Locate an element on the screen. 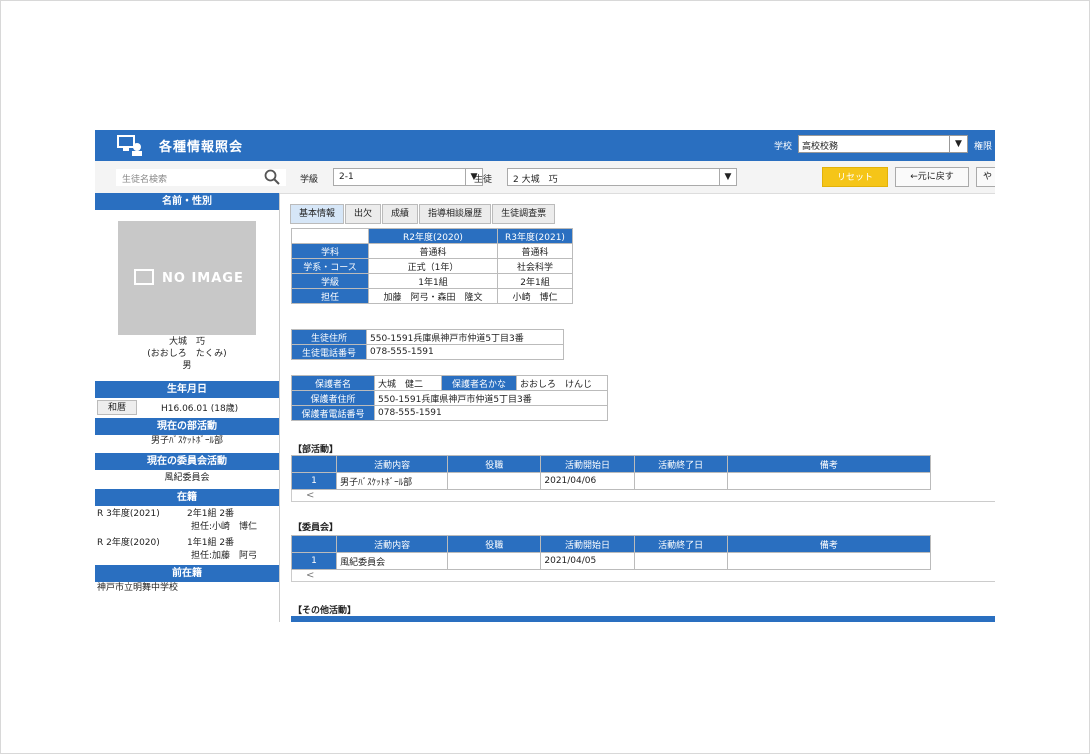  privilege-label: 権限 is located at coordinates (983, 147).